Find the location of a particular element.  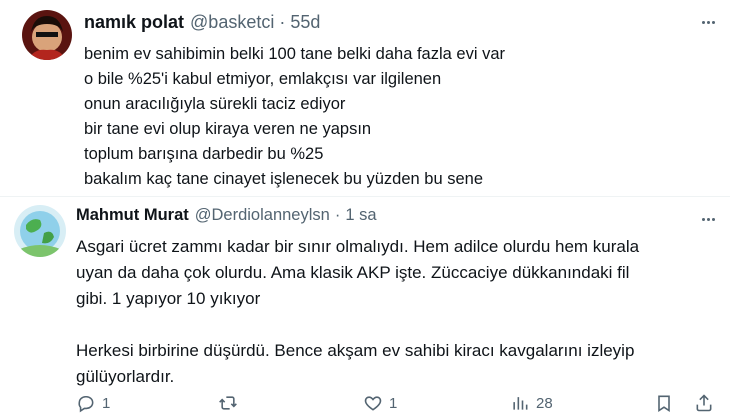

views-button: 28 is located at coordinates (531, 403).